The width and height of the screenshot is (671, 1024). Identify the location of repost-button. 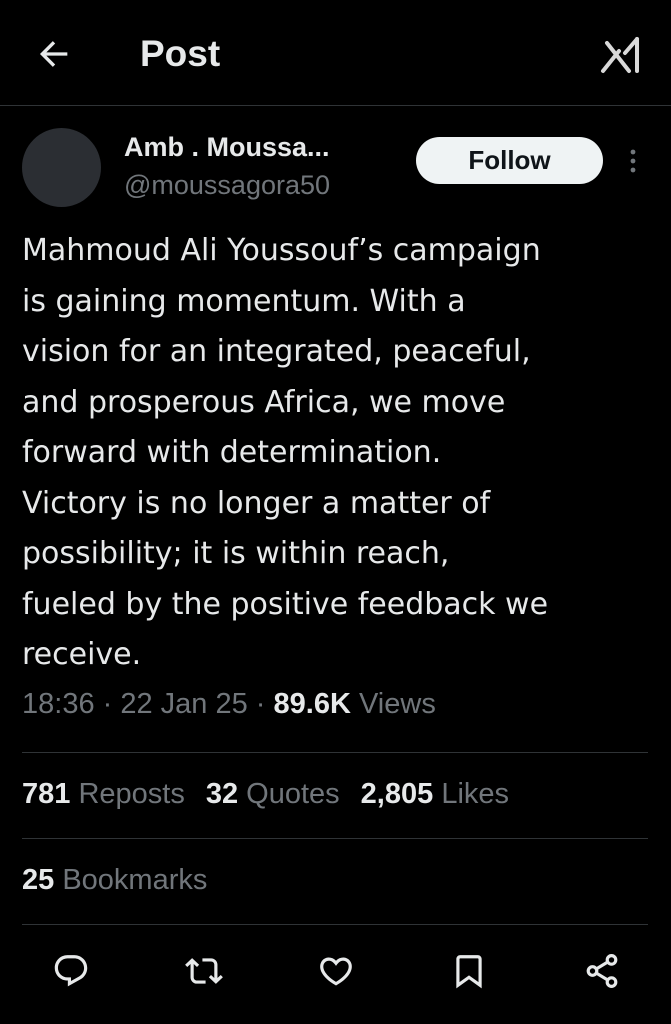
(204, 971).